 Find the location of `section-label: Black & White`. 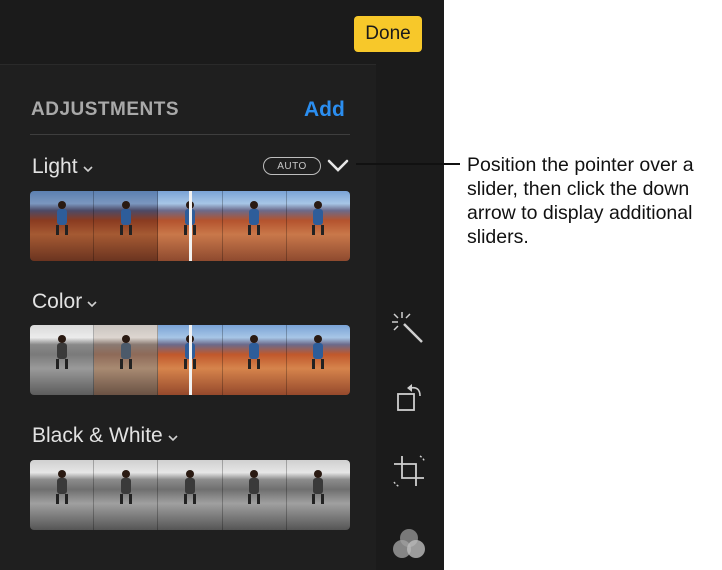

section-label: Black & White is located at coordinates (97, 435).